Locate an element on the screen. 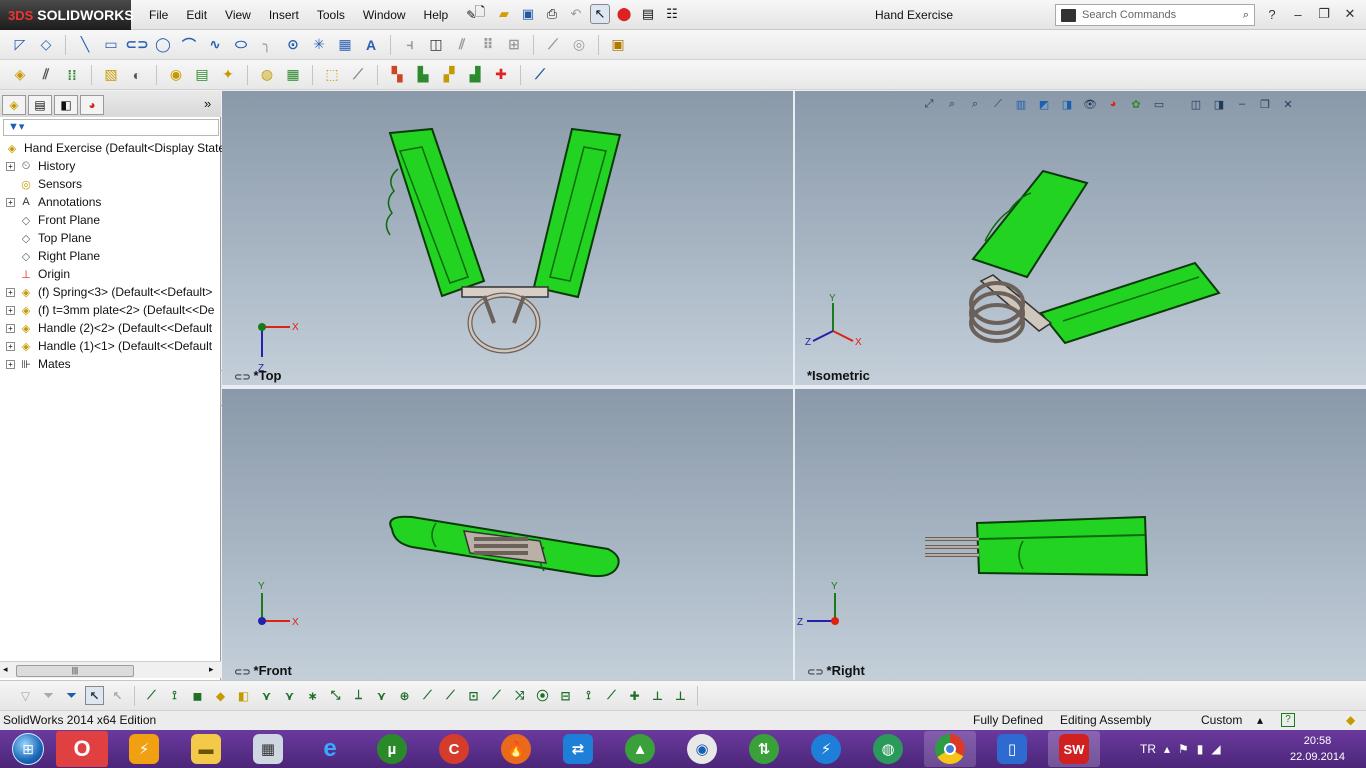 The height and width of the screenshot is (768, 1366). file-properties-icon: ▤ is located at coordinates (648, 14).